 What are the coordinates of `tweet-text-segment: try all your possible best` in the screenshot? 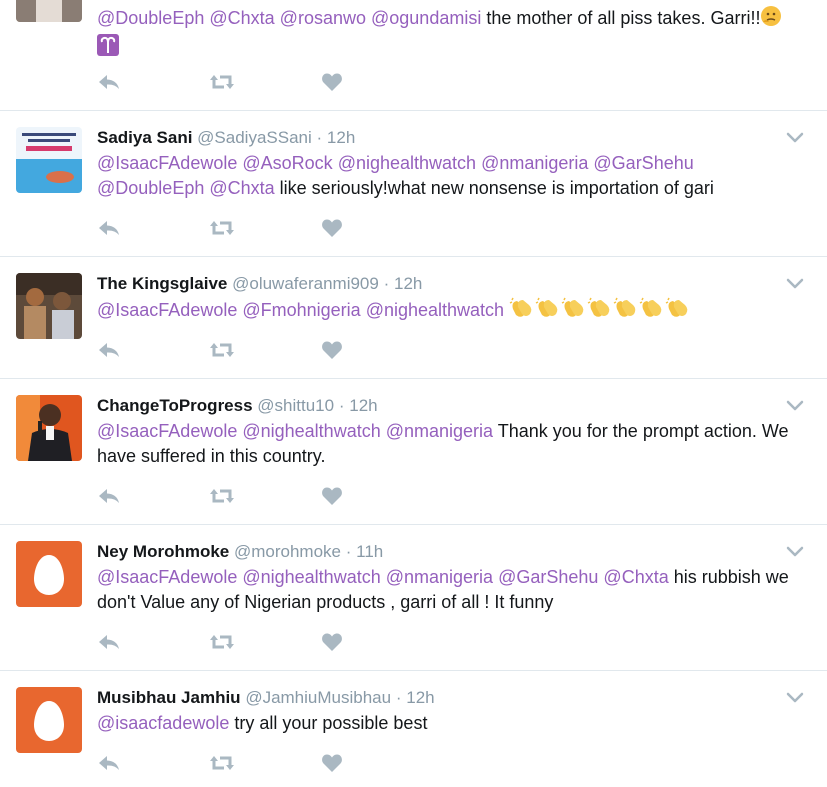 It's located at (328, 723).